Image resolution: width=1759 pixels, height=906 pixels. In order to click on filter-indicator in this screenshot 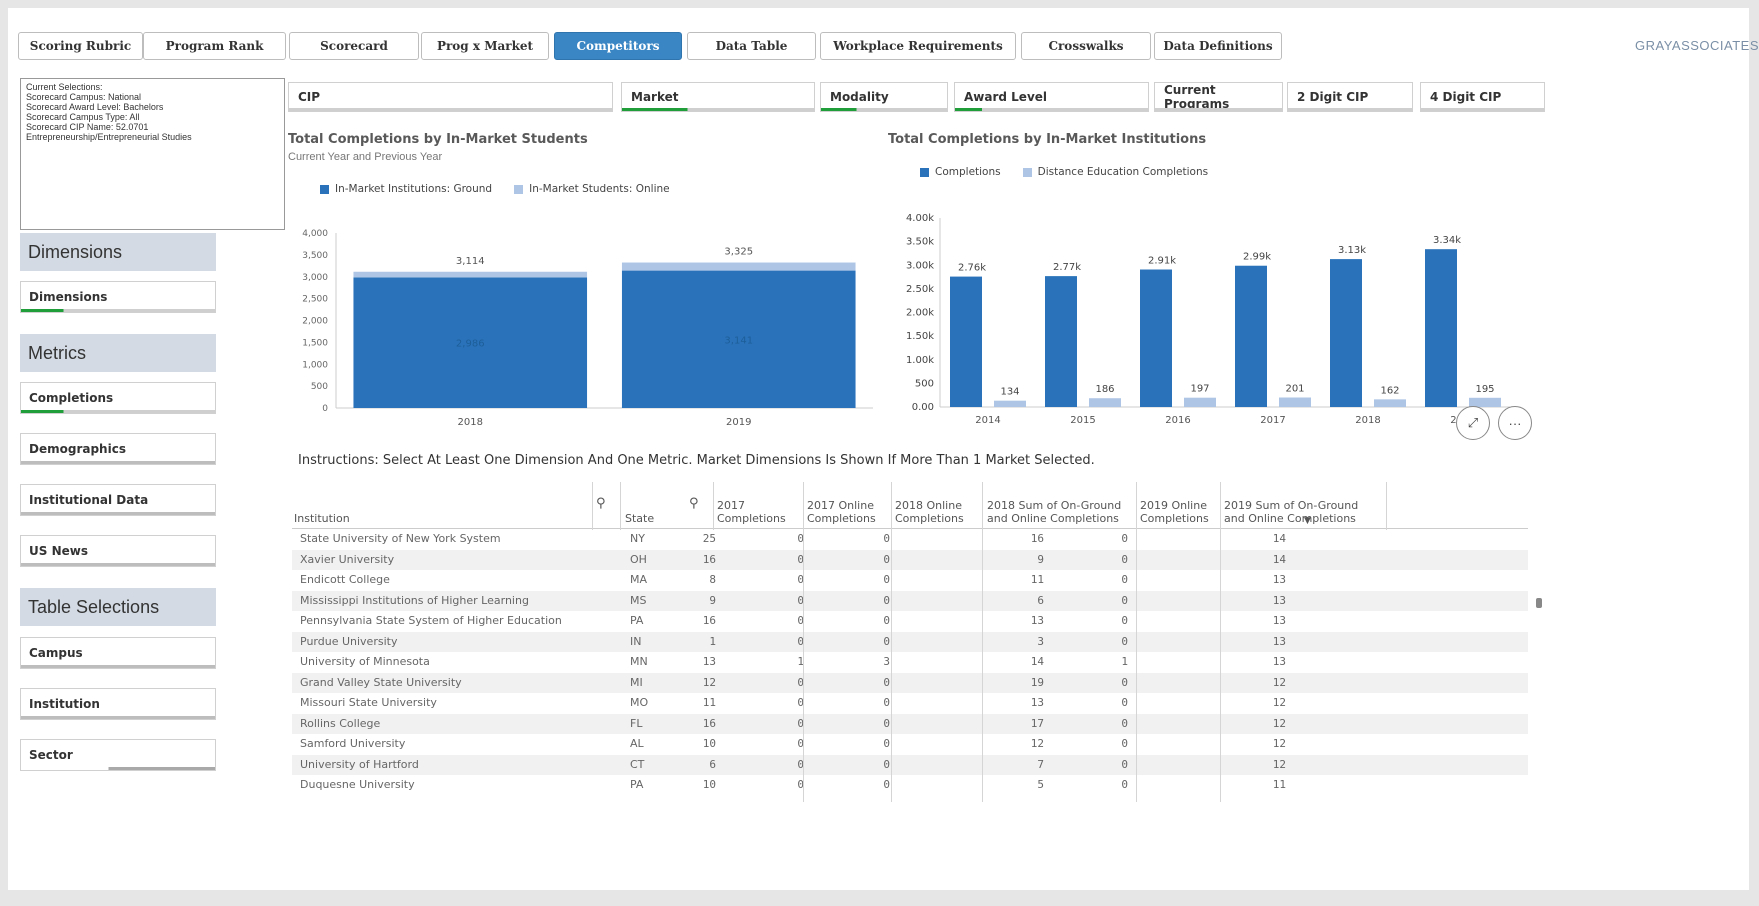, I will do `click(450, 109)`.